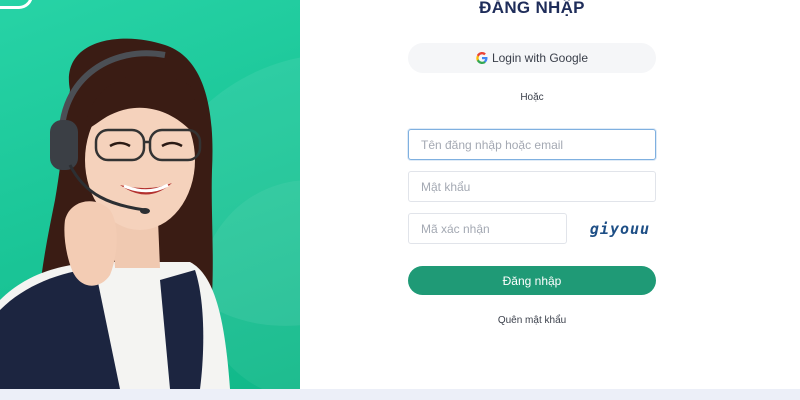 The image size is (800, 400). I want to click on login-submit-button: Đăng nhập, so click(532, 280).